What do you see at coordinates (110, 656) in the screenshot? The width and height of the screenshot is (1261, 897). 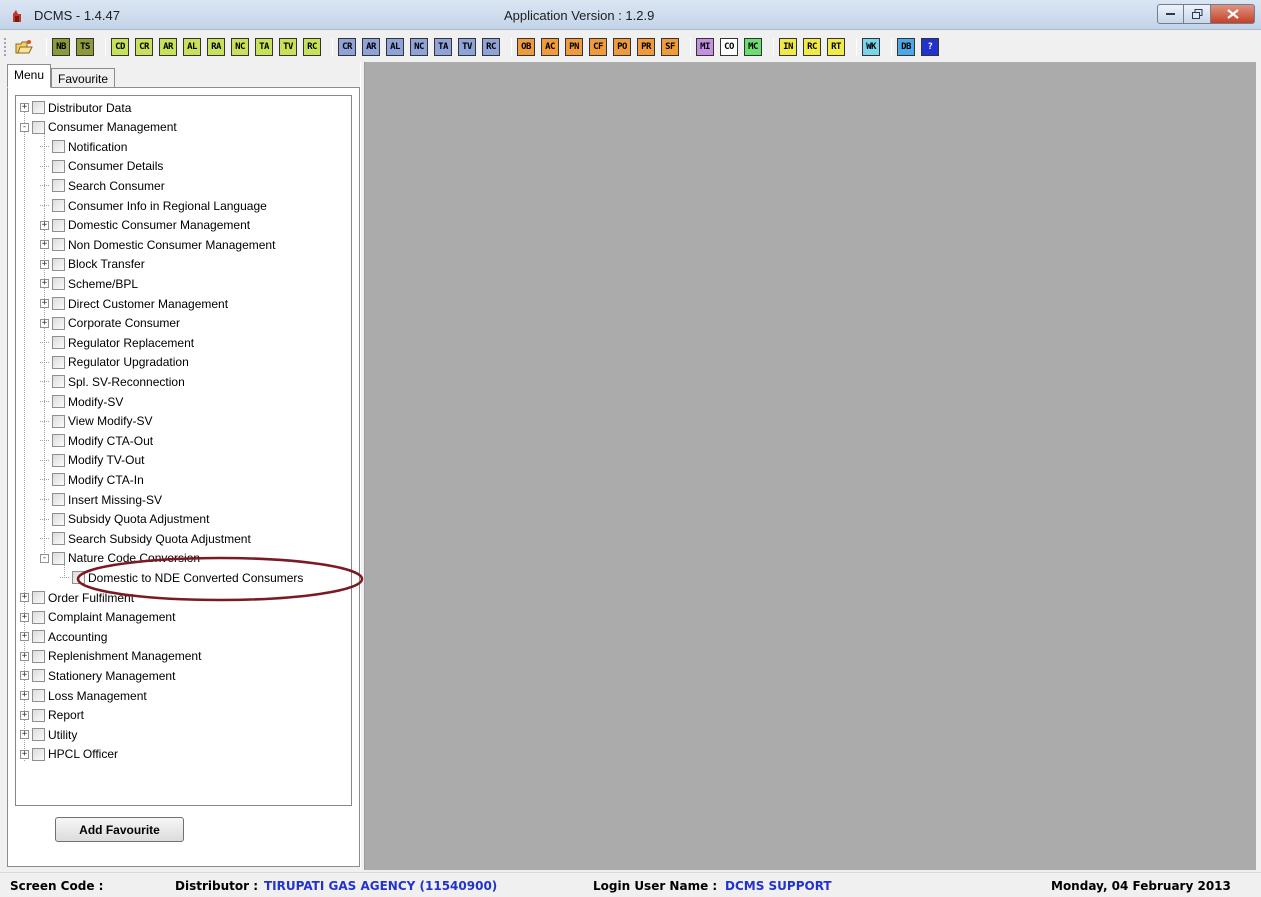 I see `tree-node: + Replenishment Management` at bounding box center [110, 656].